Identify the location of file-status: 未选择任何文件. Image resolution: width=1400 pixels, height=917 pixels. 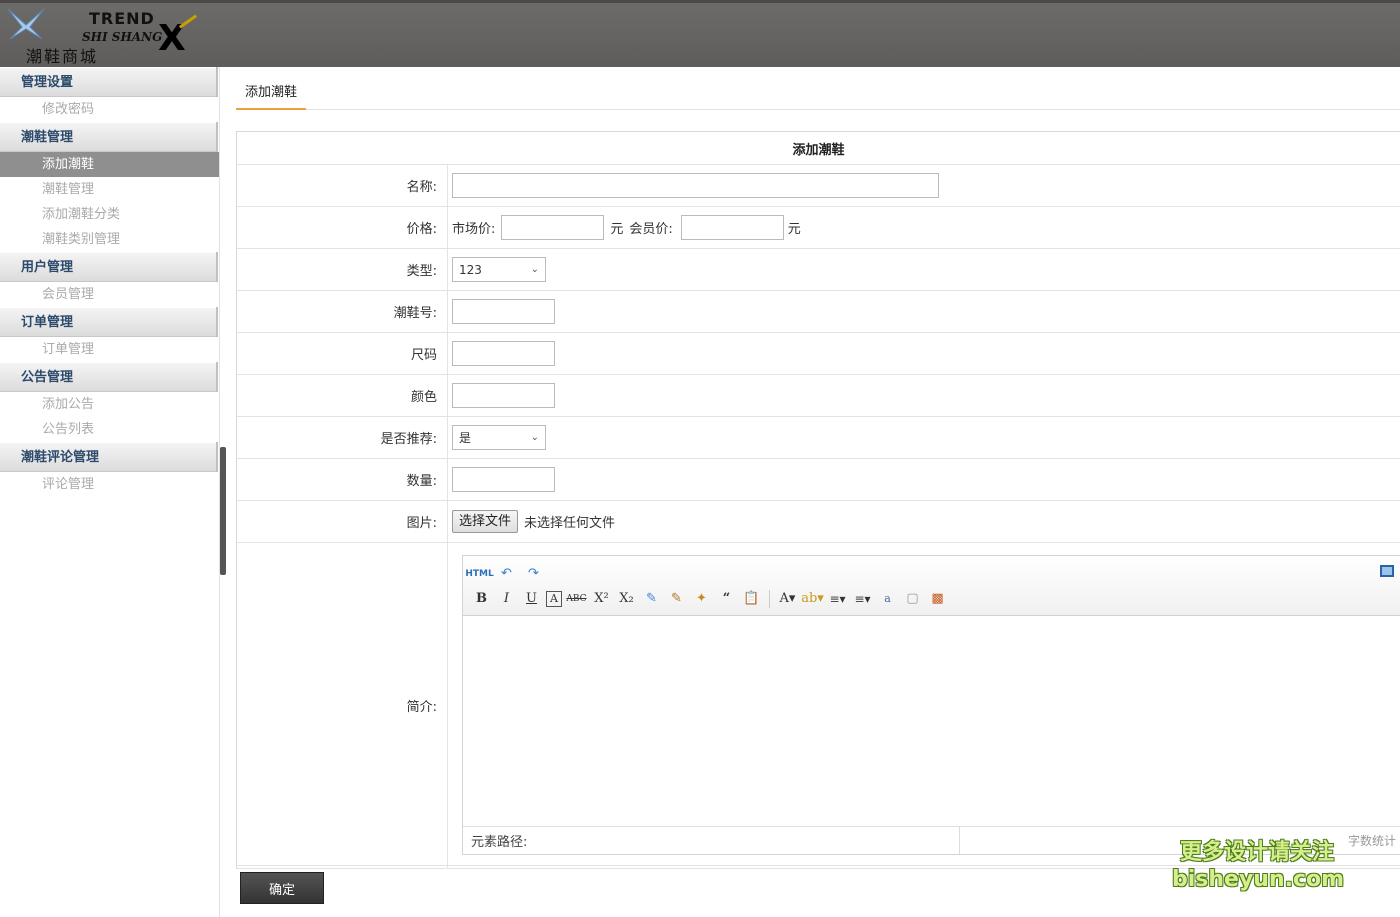
(570, 523).